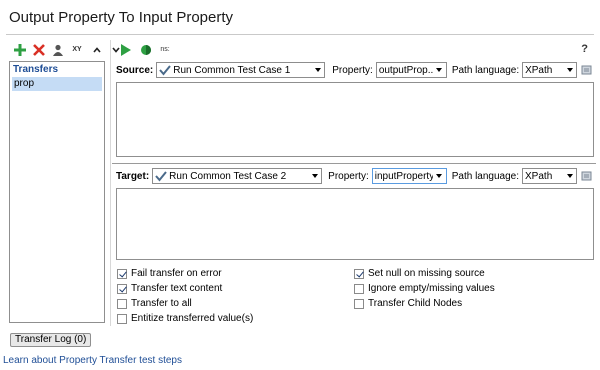 Image resolution: width=600 pixels, height=370 pixels. What do you see at coordinates (404, 176) in the screenshot?
I see `target-property-value: inputProperty` at bounding box center [404, 176].